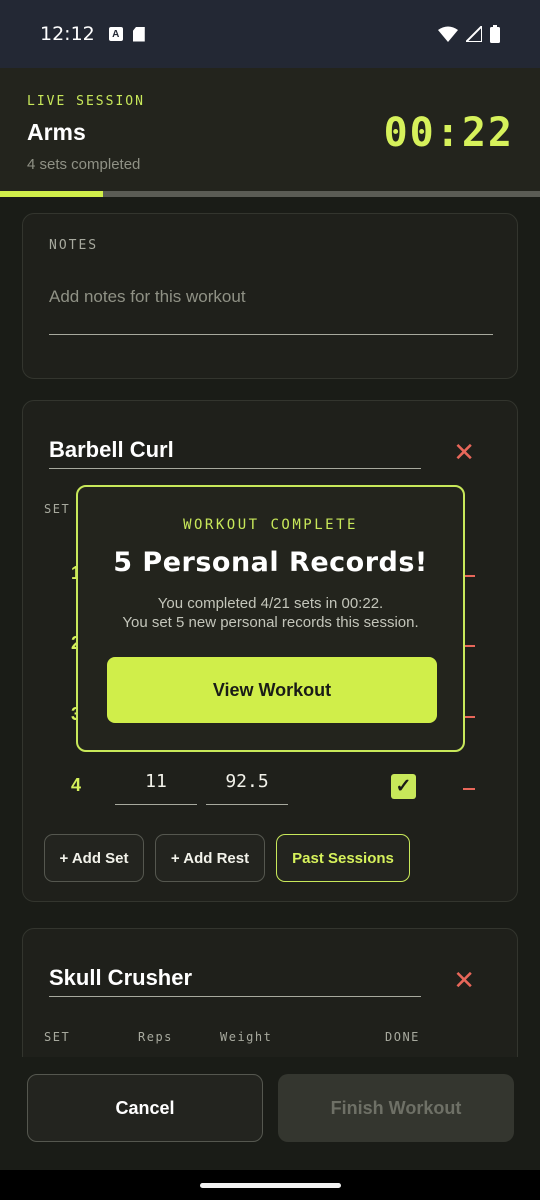  Describe the element at coordinates (343, 858) in the screenshot. I see `past-sessions-button: Past Sessions` at that location.